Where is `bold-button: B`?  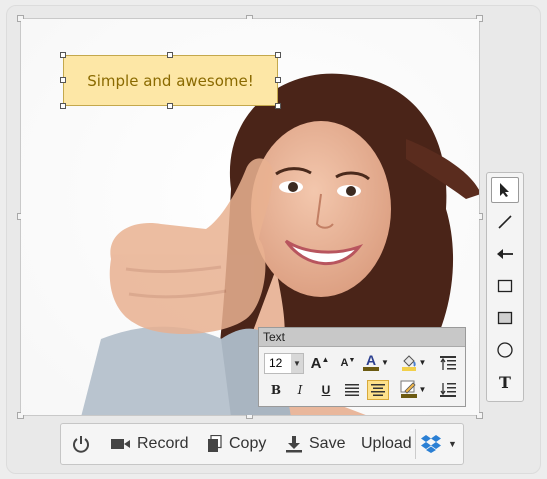 bold-button: B is located at coordinates (276, 390).